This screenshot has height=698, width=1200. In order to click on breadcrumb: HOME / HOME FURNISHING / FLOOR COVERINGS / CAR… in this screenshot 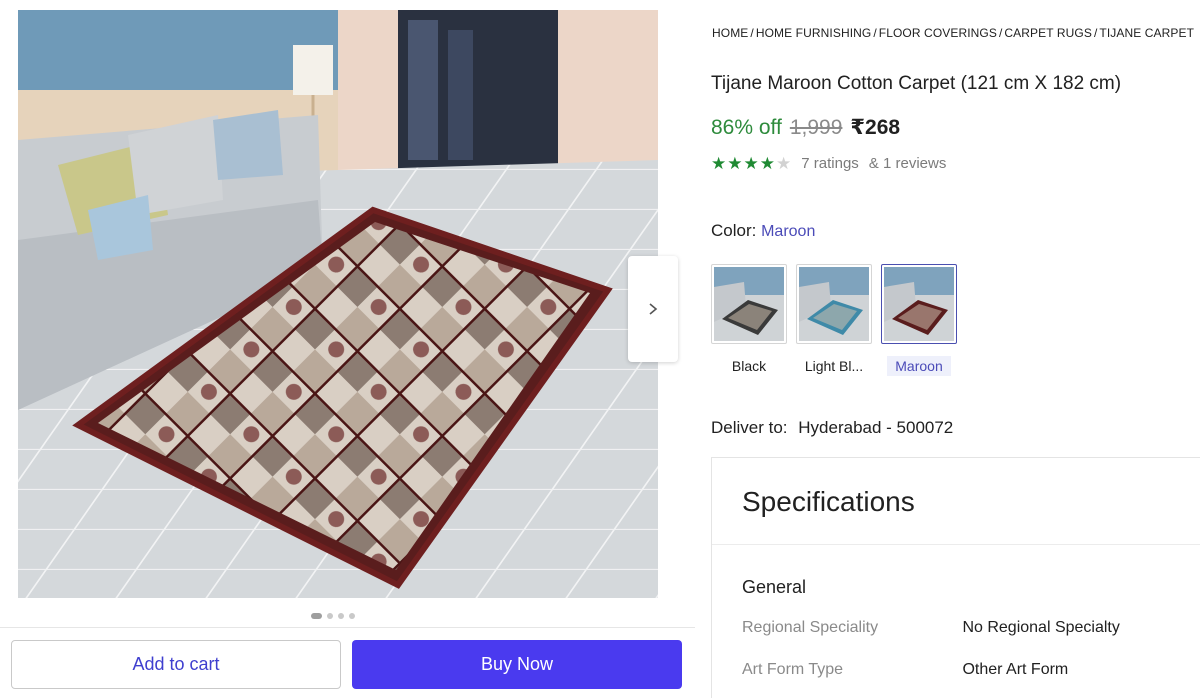, I will do `click(953, 33)`.